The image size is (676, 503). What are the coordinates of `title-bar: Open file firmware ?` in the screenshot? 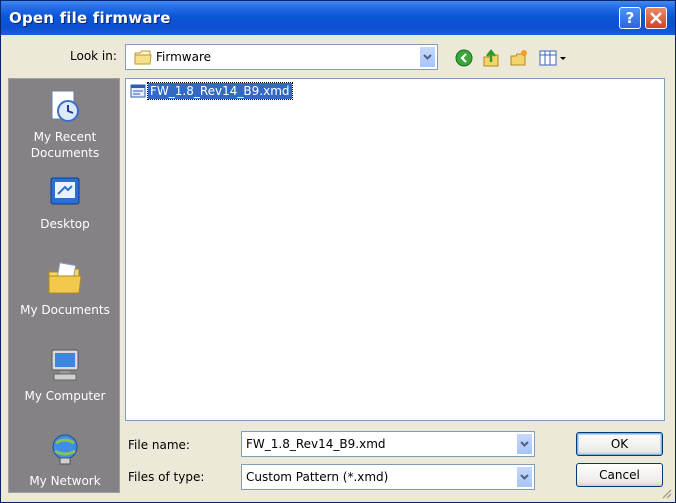 It's located at (338, 18).